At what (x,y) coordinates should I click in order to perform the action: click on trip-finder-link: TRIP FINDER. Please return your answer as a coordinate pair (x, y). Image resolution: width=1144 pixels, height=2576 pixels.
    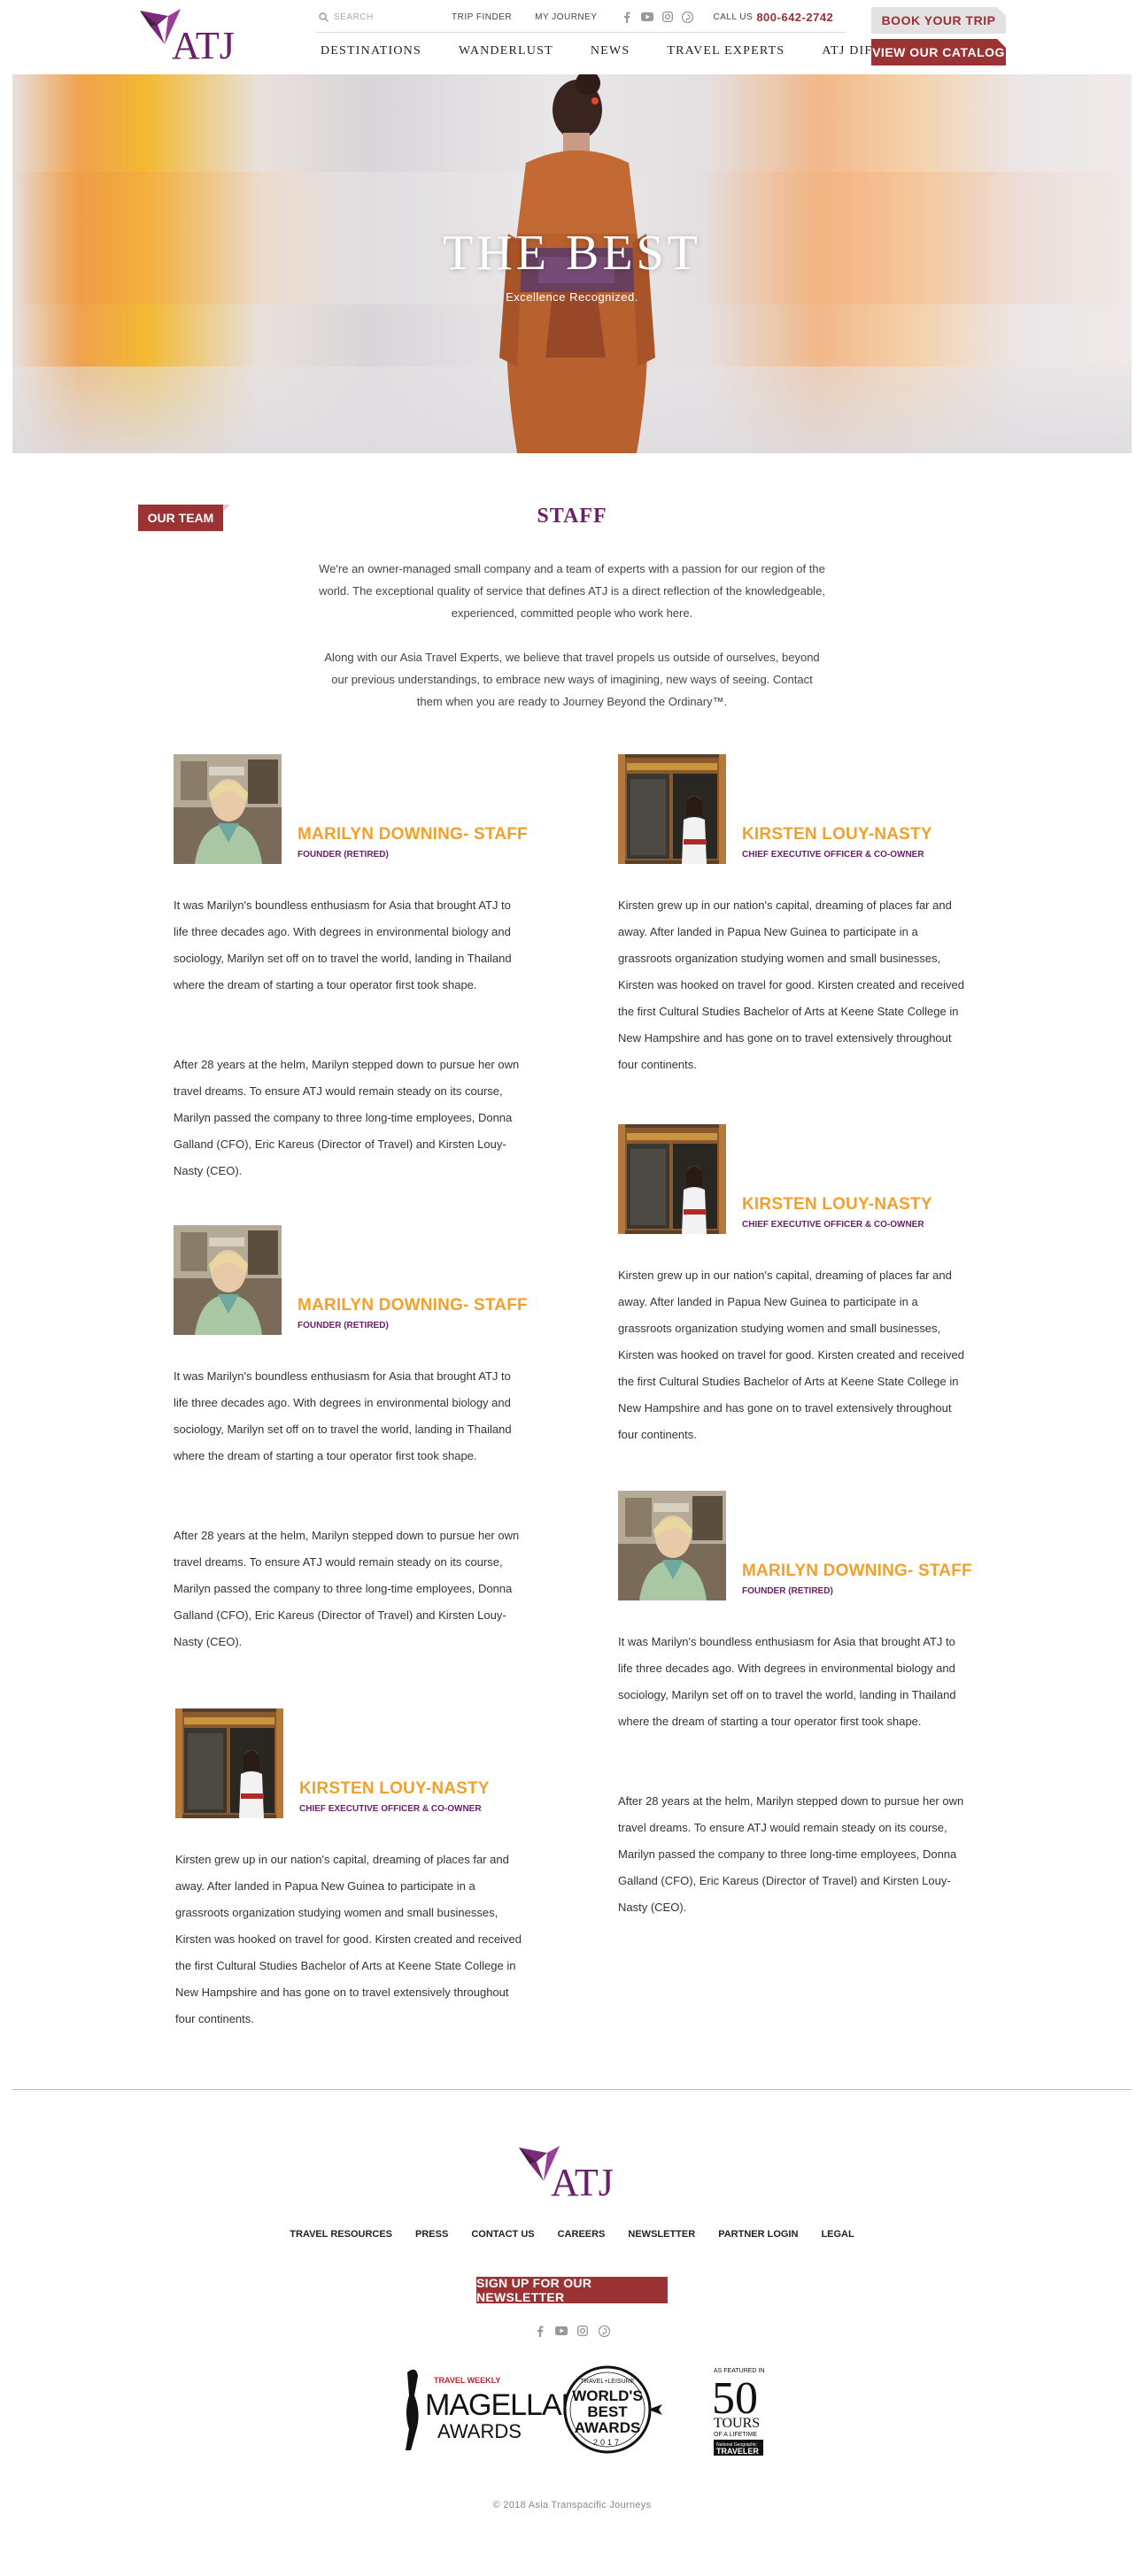
    Looking at the image, I should click on (482, 17).